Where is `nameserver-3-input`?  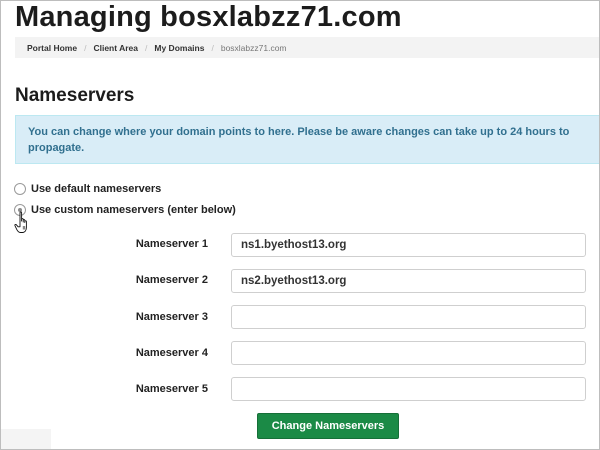 nameserver-3-input is located at coordinates (408, 317).